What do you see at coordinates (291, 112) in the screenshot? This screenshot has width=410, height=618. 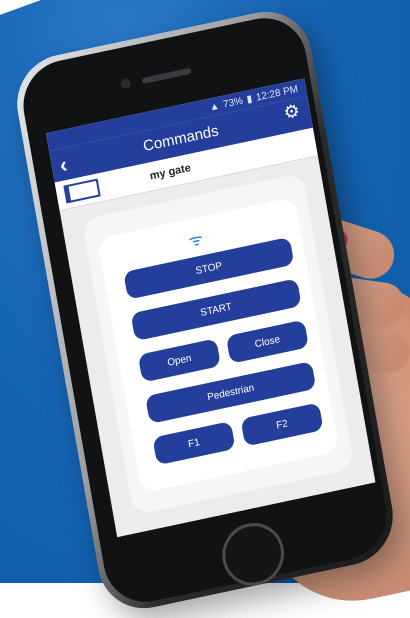 I see `gear-icon: ⚙` at bounding box center [291, 112].